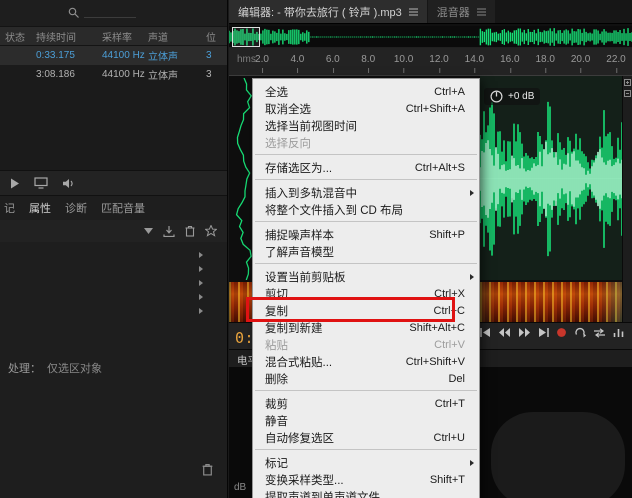 Image resolution: width=632 pixels, height=498 pixels. What do you see at coordinates (366, 142) in the screenshot?
I see `context-menu-item: 选择反向` at bounding box center [366, 142].